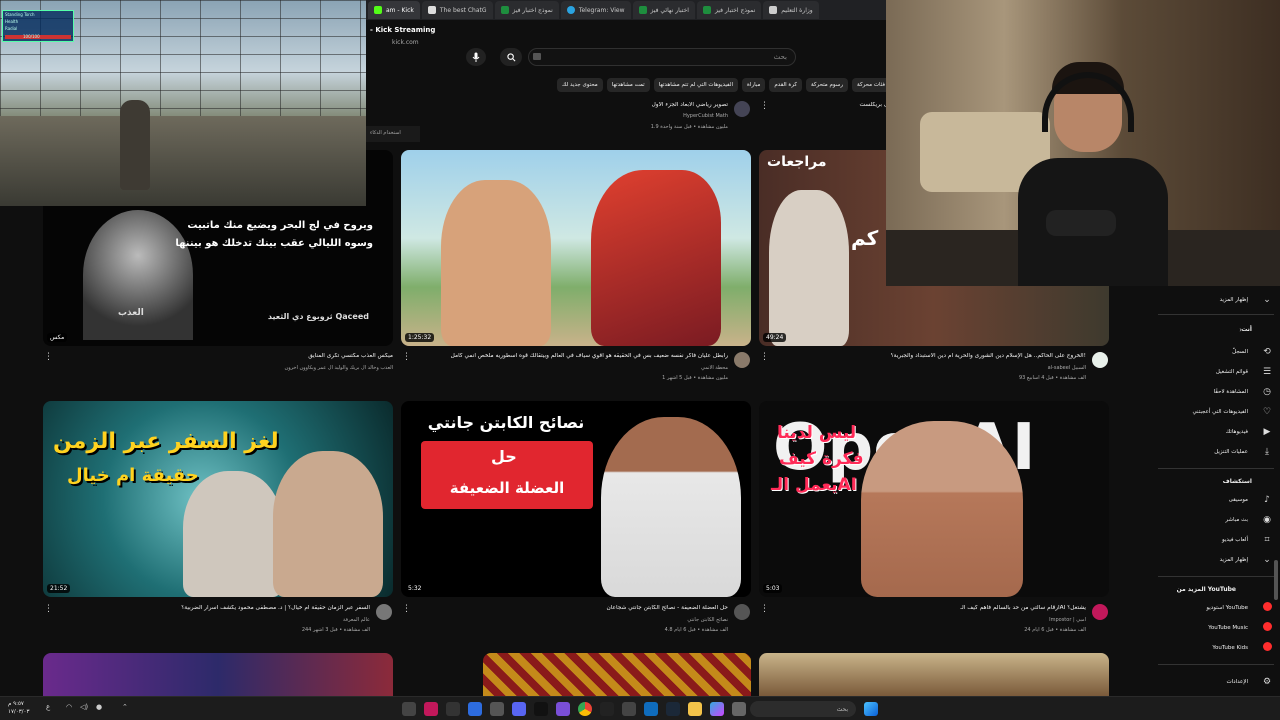 This screenshot has width=1280, height=720. I want to click on copilot-icon, so click(717, 709).